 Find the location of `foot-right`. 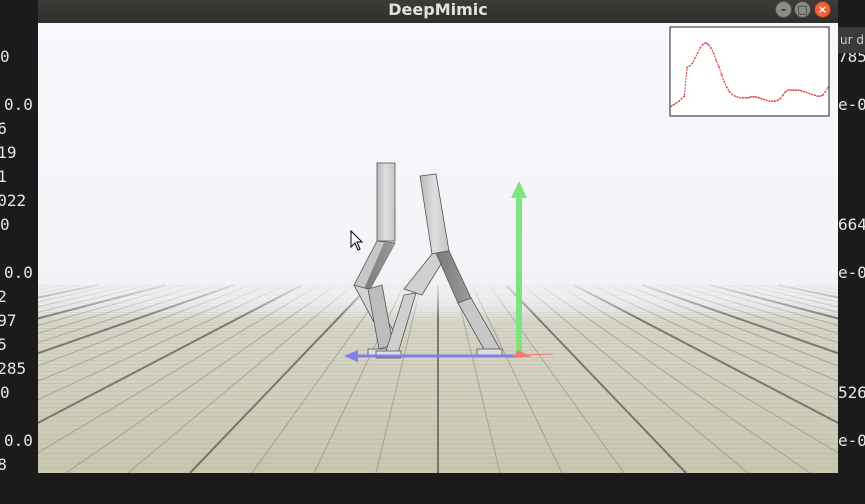

foot-right is located at coordinates (489, 352).